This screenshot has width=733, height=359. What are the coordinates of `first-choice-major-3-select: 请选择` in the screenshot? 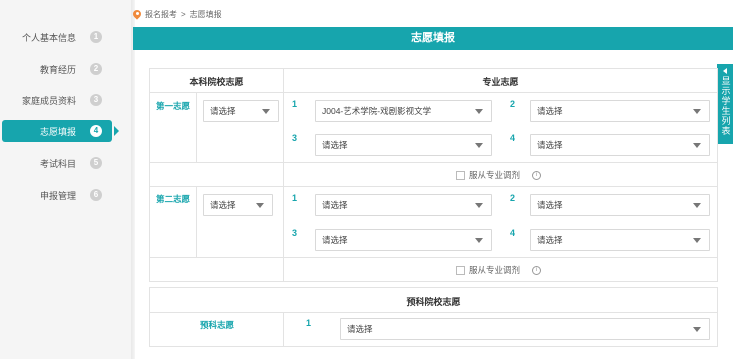 It's located at (403, 145).